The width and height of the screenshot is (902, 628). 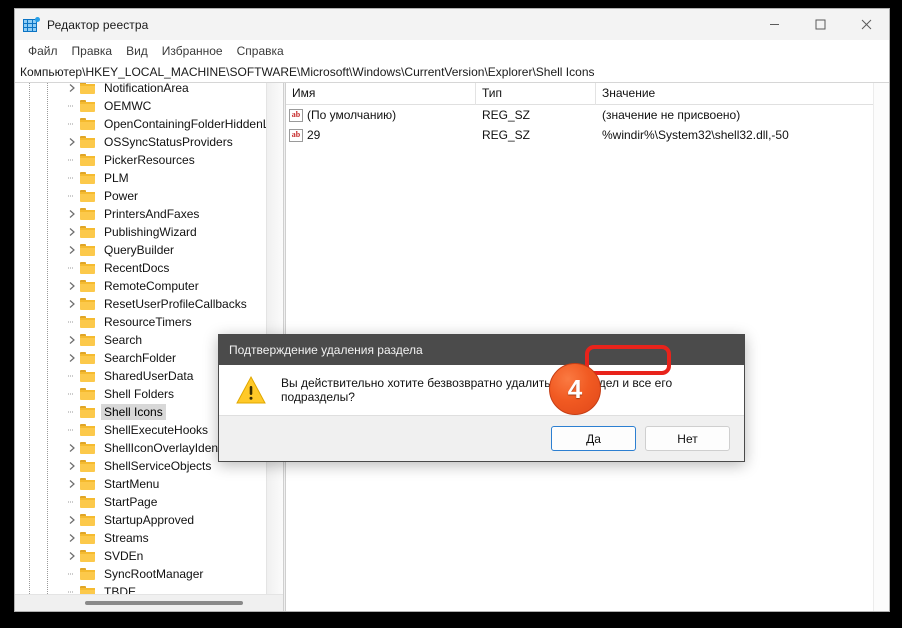 What do you see at coordinates (140, 160) in the screenshot?
I see `tree-item: PickerResources` at bounding box center [140, 160].